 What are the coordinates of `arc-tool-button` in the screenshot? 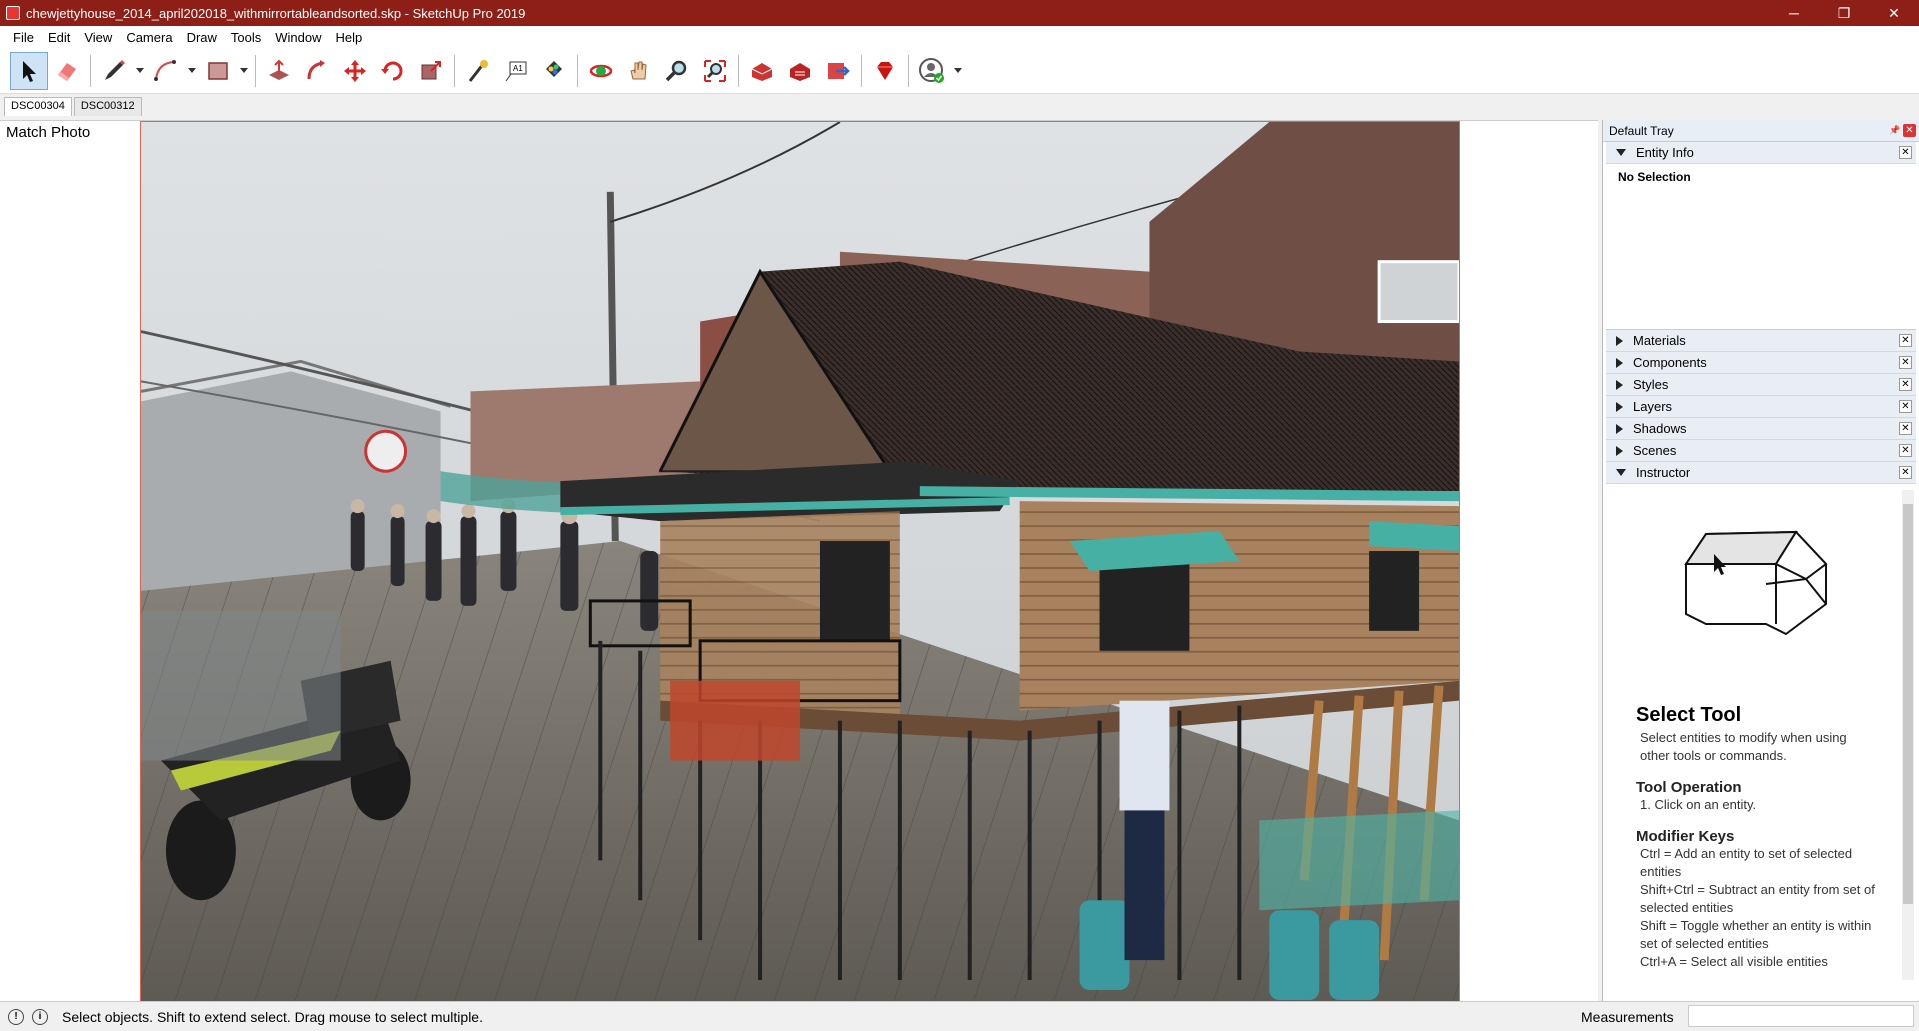 It's located at (166, 71).